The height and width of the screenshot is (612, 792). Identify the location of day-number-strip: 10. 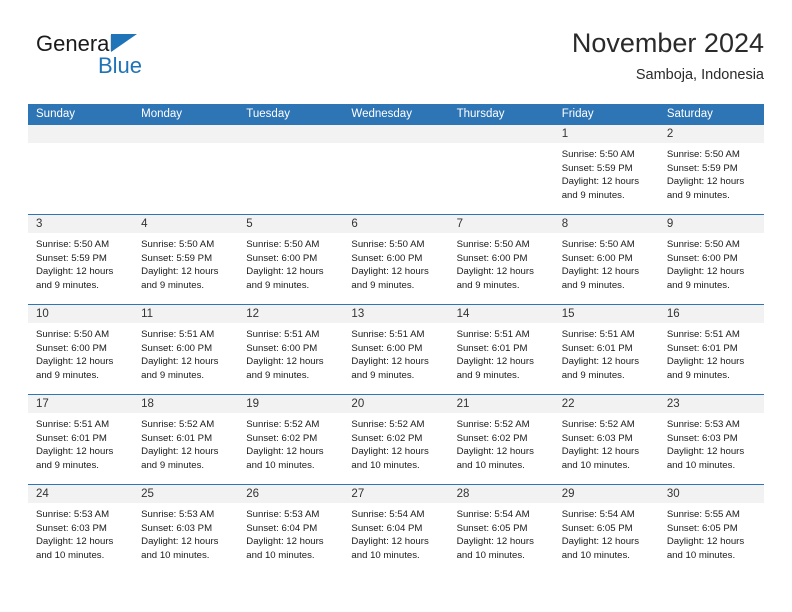
(81, 314).